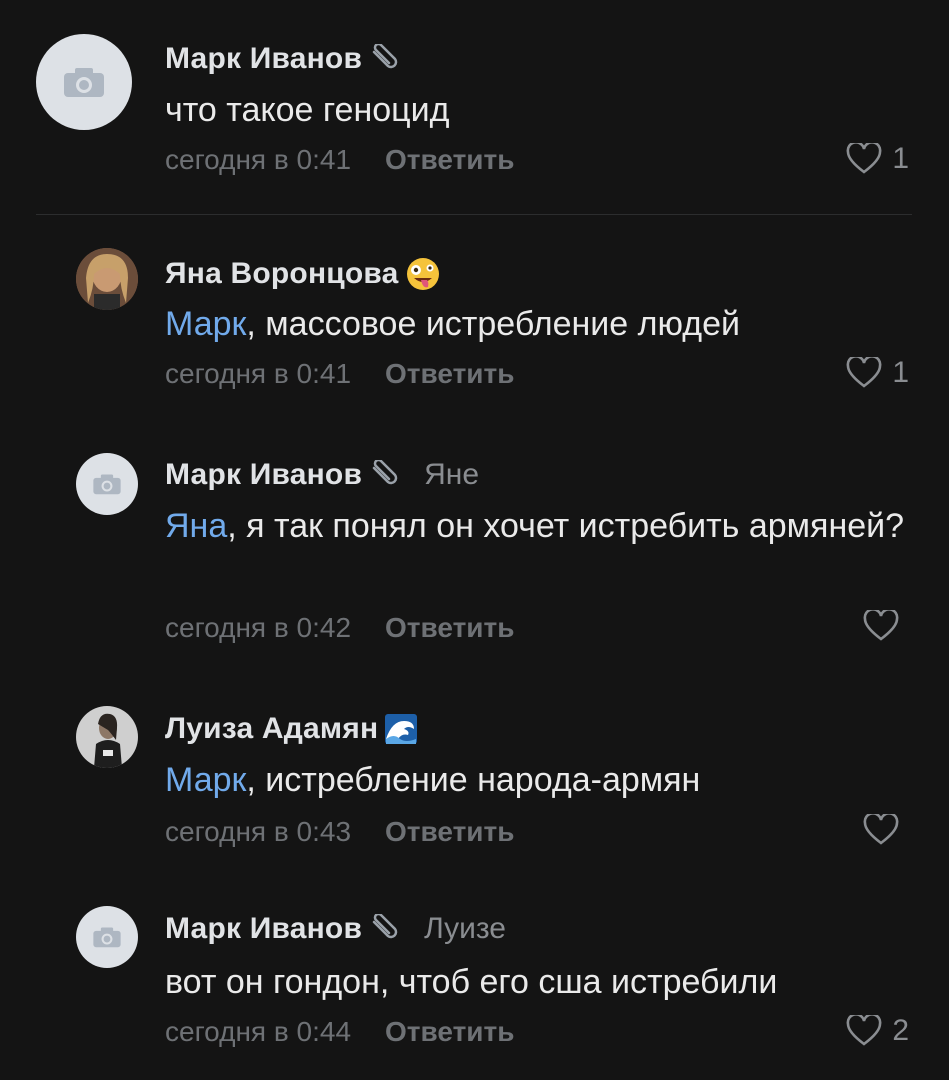 The height and width of the screenshot is (1080, 949). I want to click on comment-meta: сегодня в 0:43 Ответить, so click(339, 832).